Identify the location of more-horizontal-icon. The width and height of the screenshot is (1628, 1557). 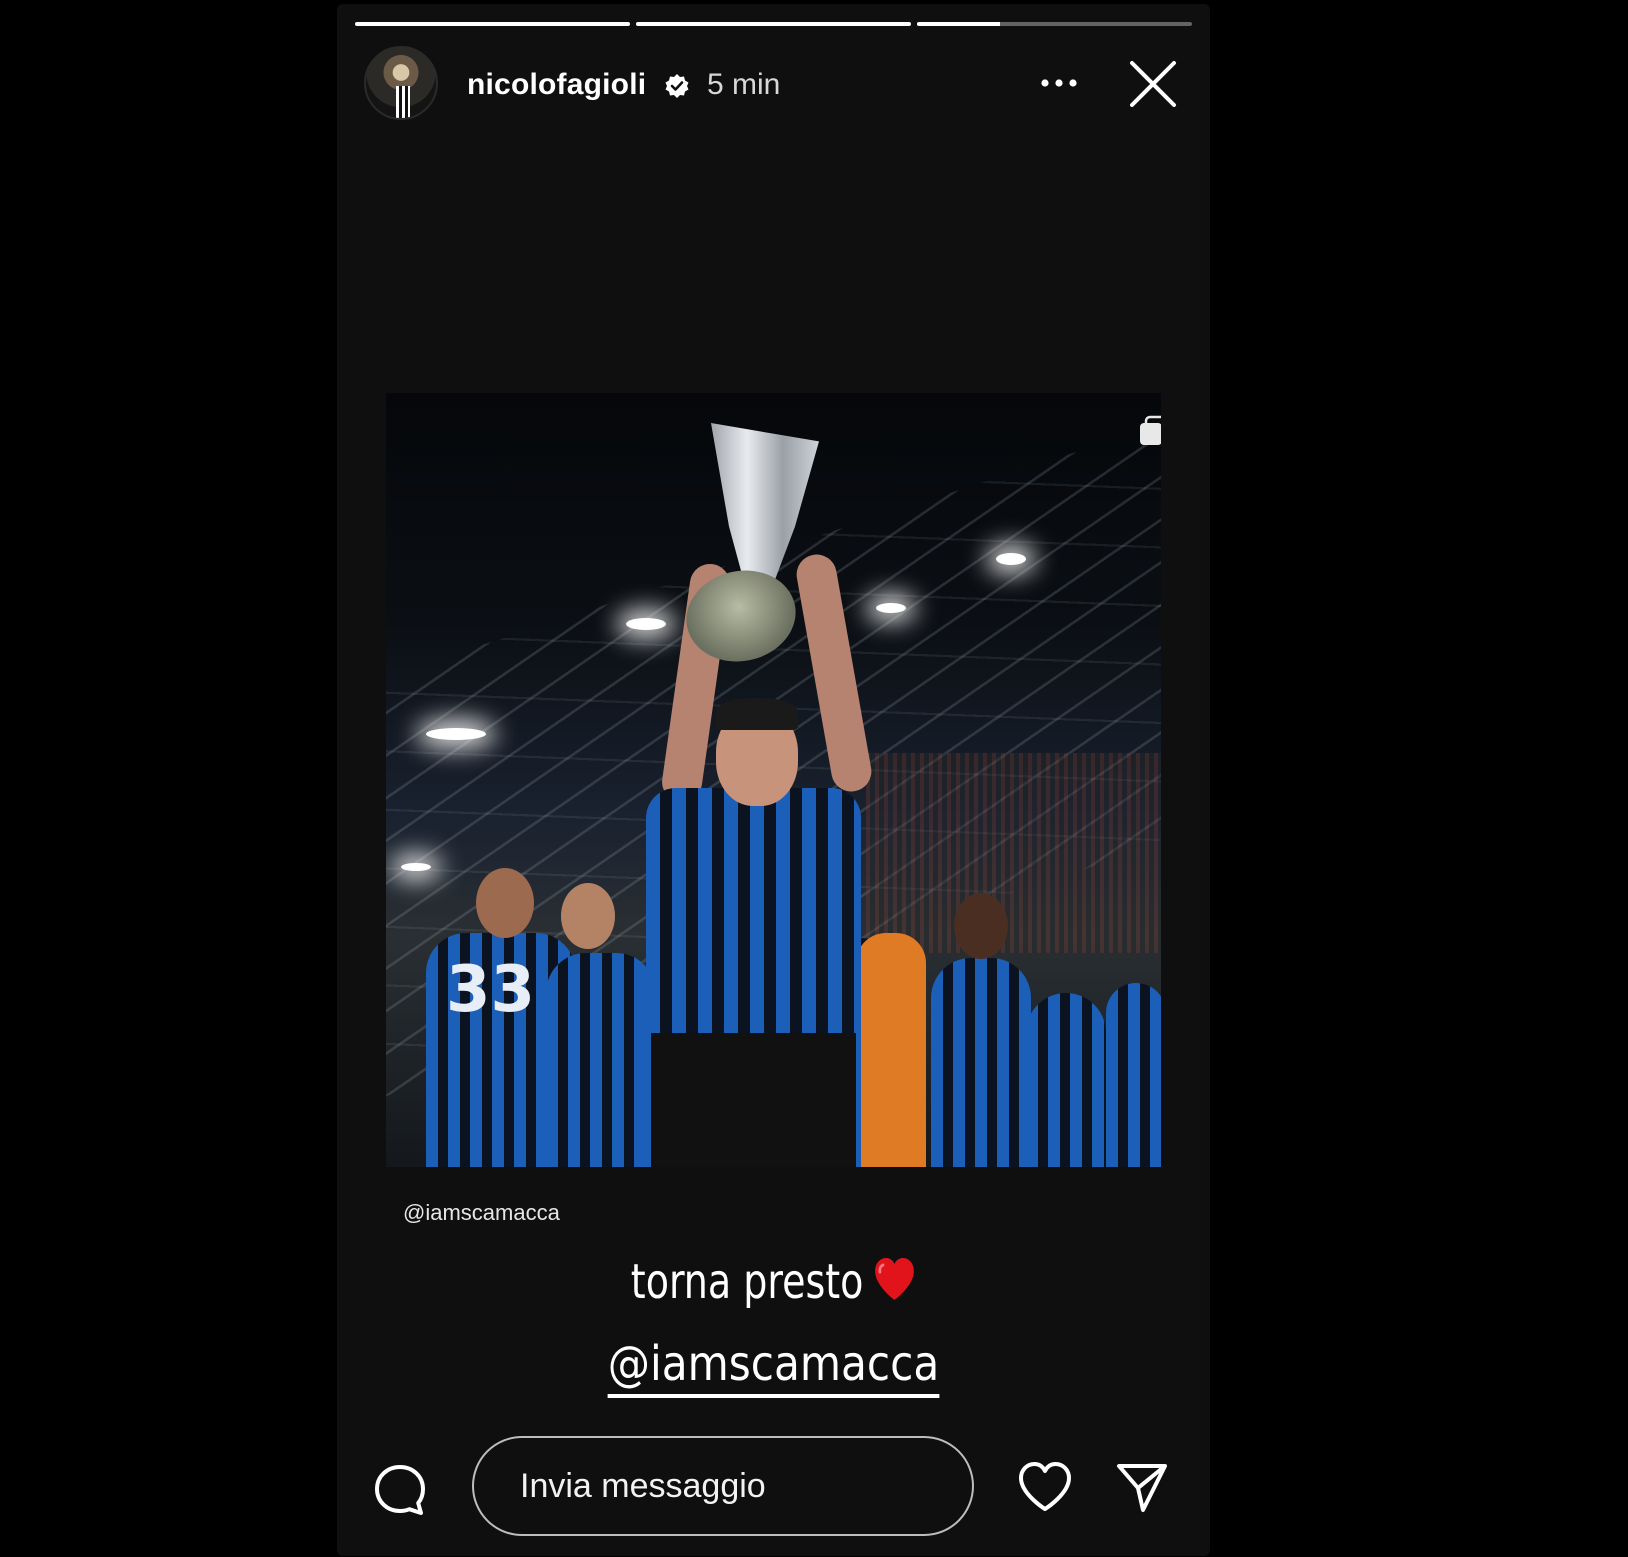
(1059, 83).